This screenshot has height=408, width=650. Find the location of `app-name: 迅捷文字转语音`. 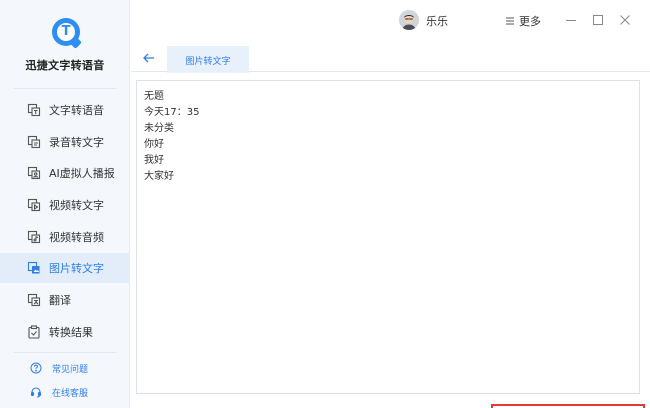

app-name: 迅捷文字转语音 is located at coordinates (65, 65).